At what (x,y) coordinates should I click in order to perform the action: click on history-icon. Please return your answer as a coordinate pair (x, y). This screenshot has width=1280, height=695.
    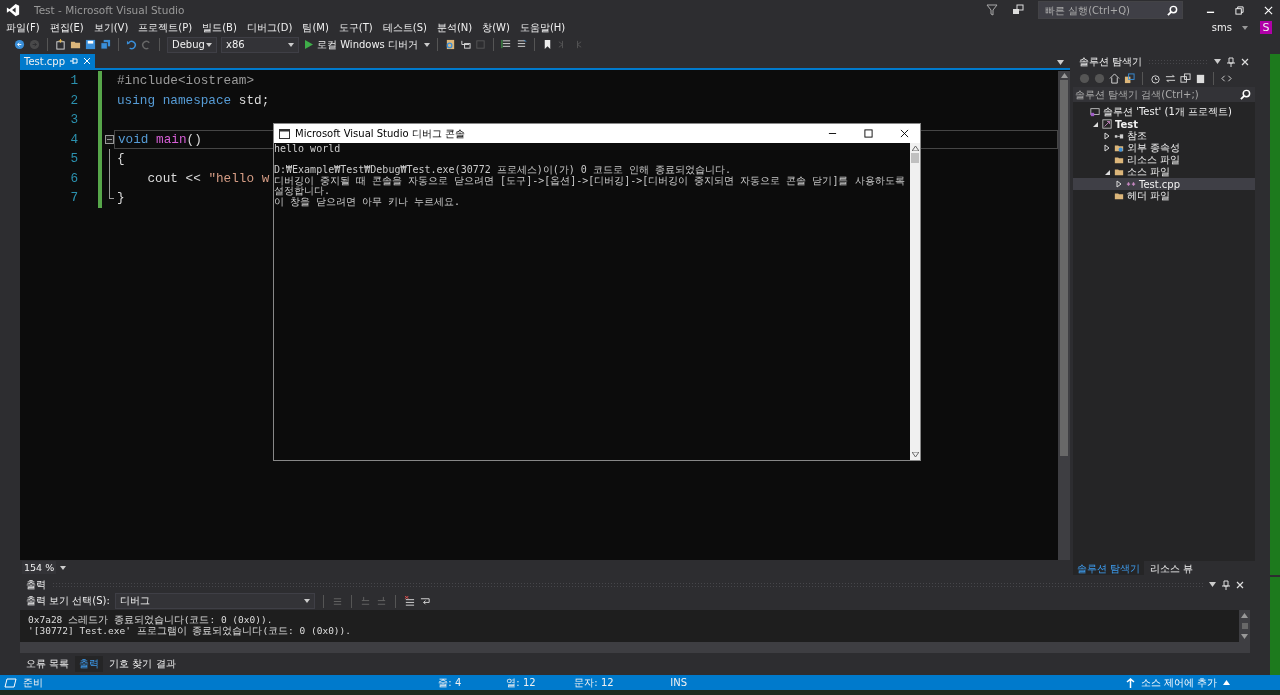
    Looking at the image, I should click on (1155, 78).